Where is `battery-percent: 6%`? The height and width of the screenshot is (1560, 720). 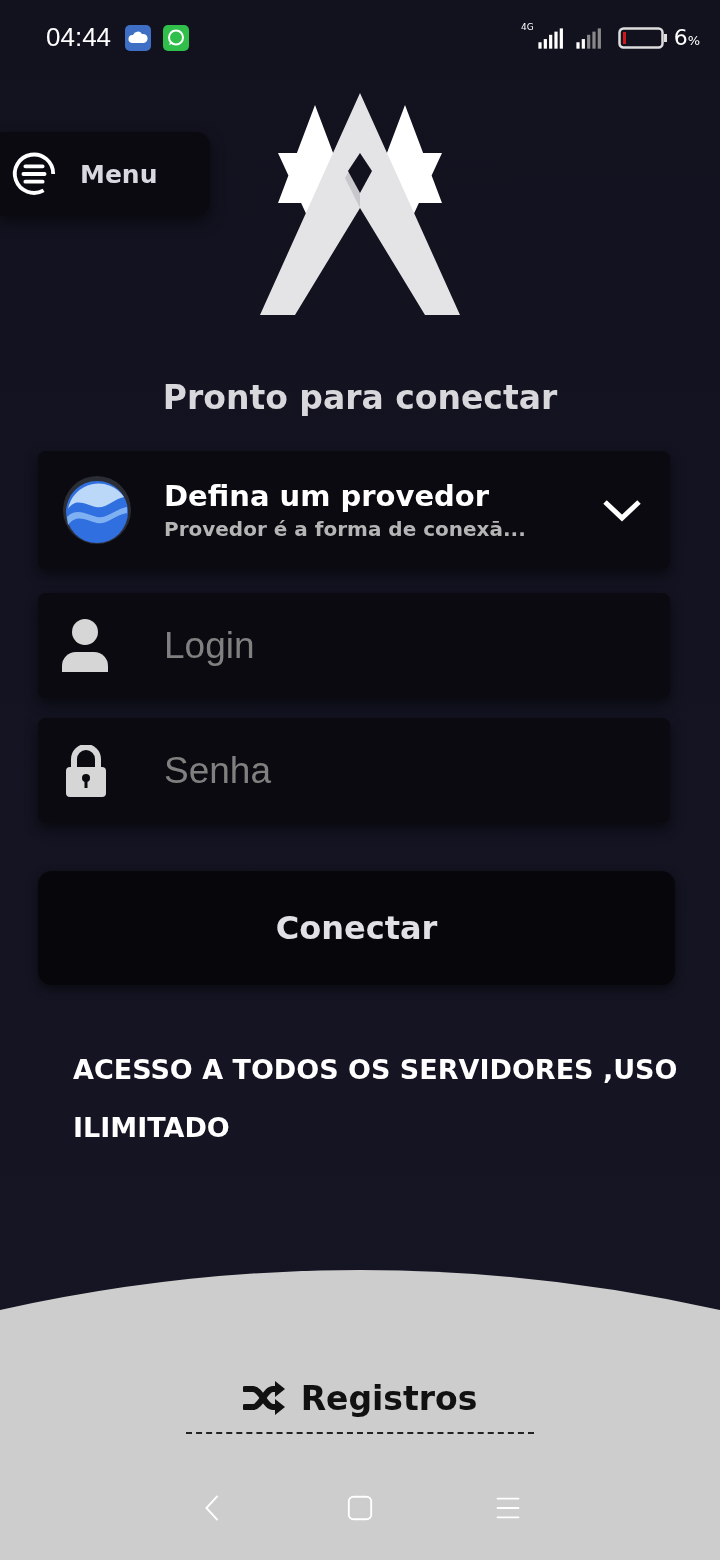
battery-percent: 6% is located at coordinates (686, 37).